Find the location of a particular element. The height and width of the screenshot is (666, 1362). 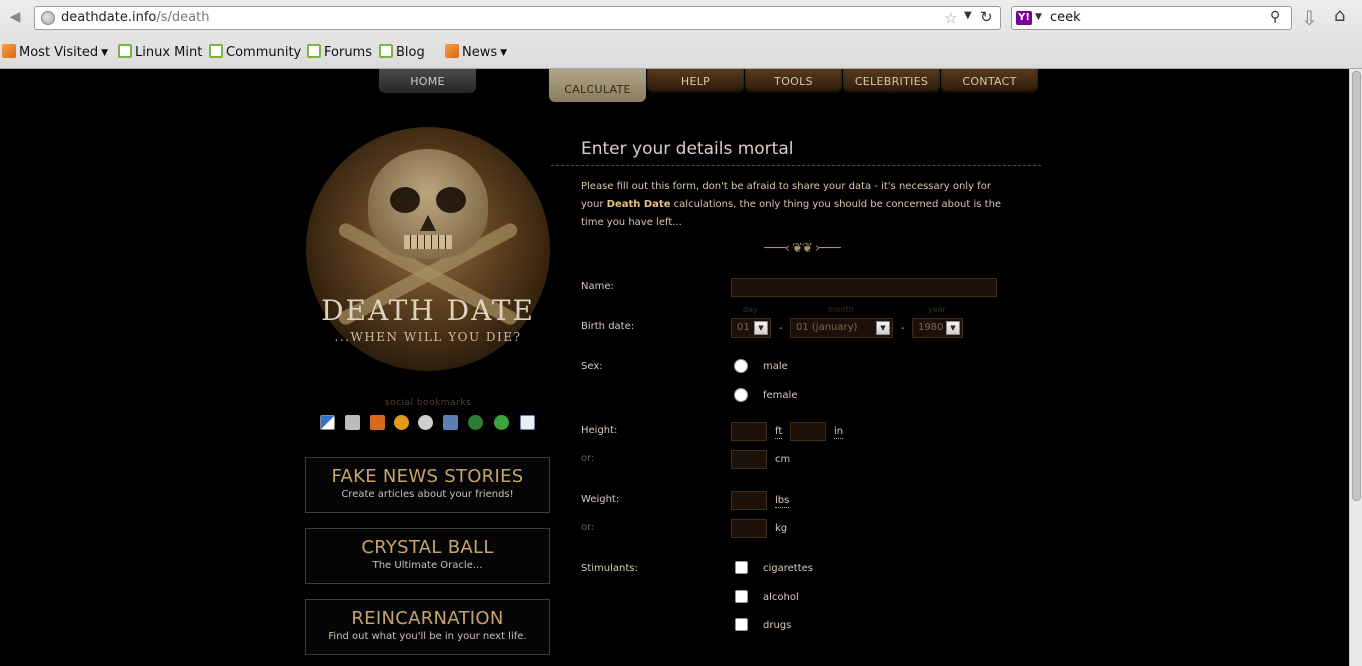

skull-nose is located at coordinates (428, 223).